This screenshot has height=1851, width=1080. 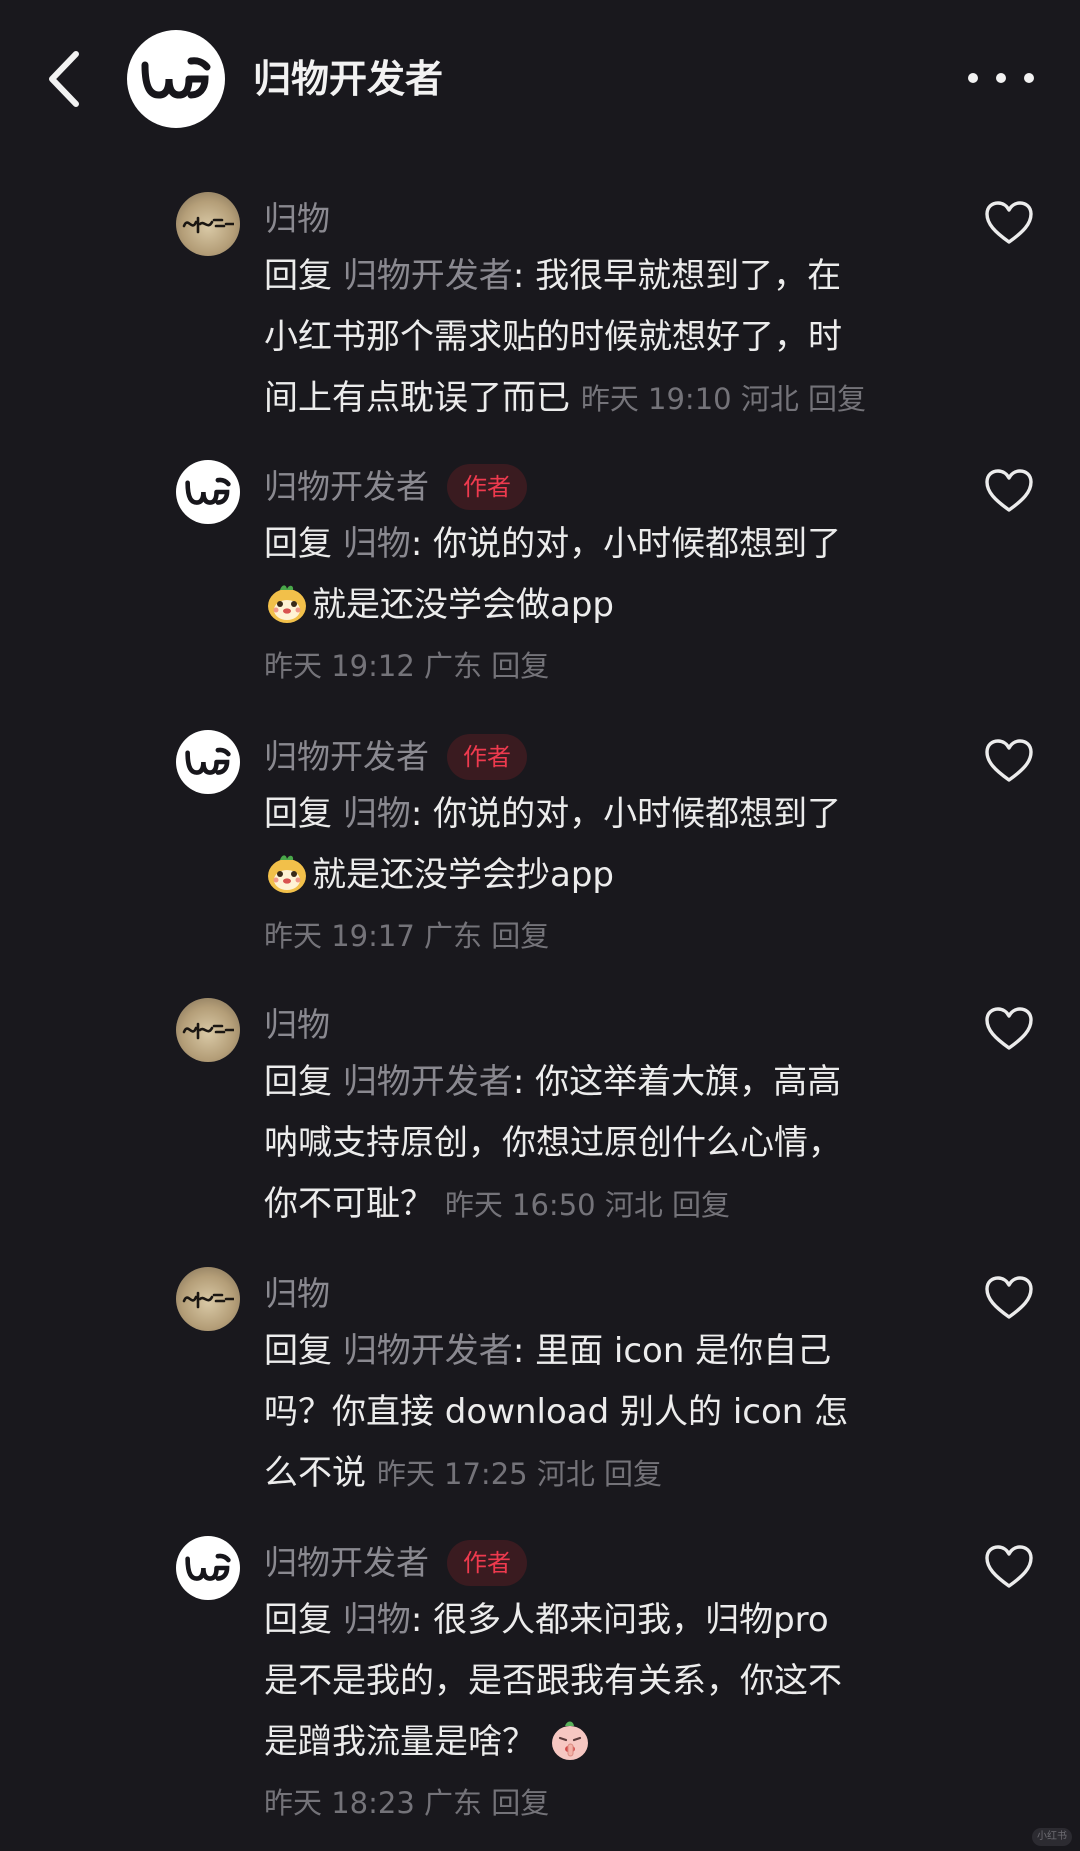 I want to click on comment-text-segment: 吗？你直接 download 别人的 icon 怎, so click(x=556, y=1412).